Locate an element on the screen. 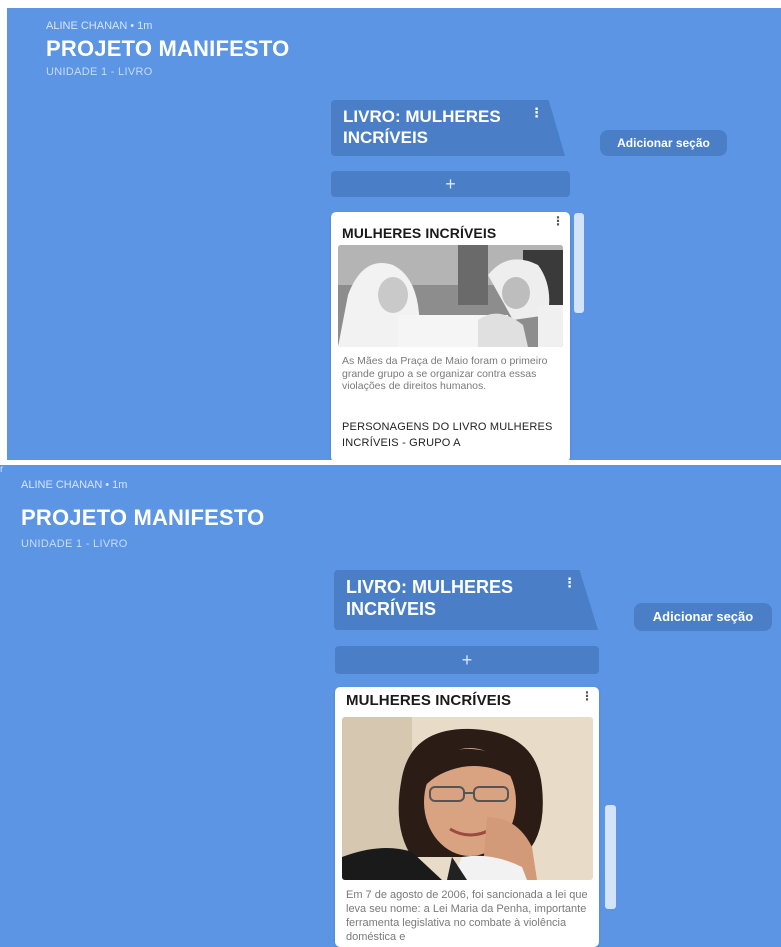 This screenshot has height=947, width=781. corner-mark: r is located at coordinates (2, 470).